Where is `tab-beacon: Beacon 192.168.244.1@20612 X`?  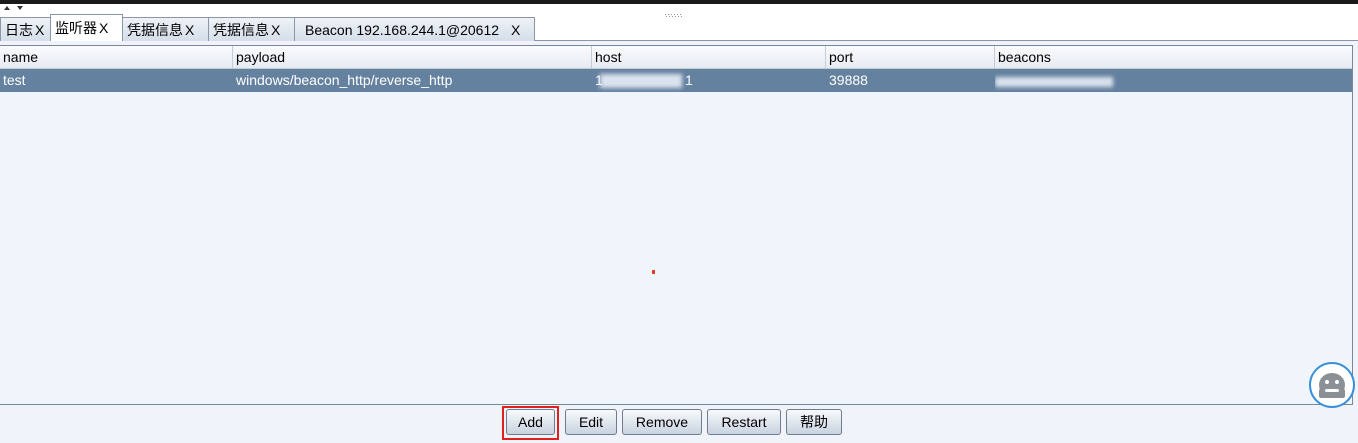
tab-beacon: Beacon 192.168.244.1@20612 X is located at coordinates (414, 29).